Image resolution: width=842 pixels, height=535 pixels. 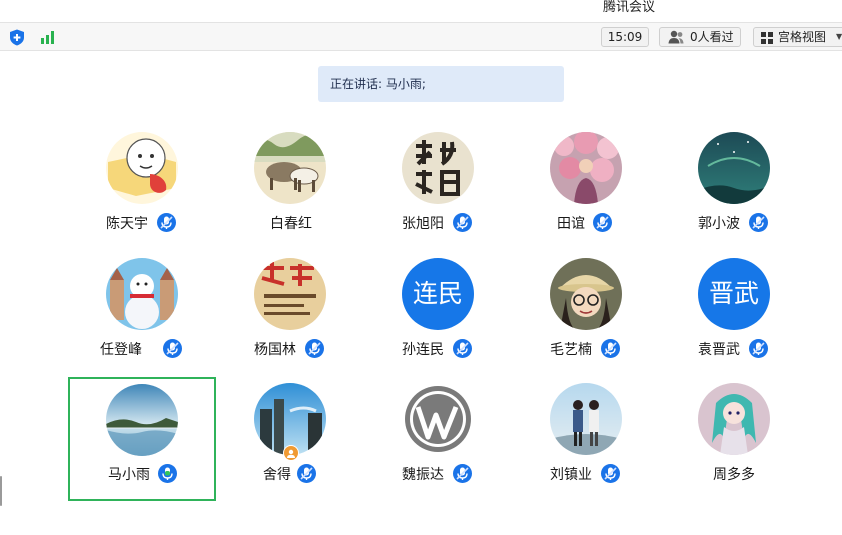 What do you see at coordinates (423, 224) in the screenshot?
I see `participant-name: 张旭阳` at bounding box center [423, 224].